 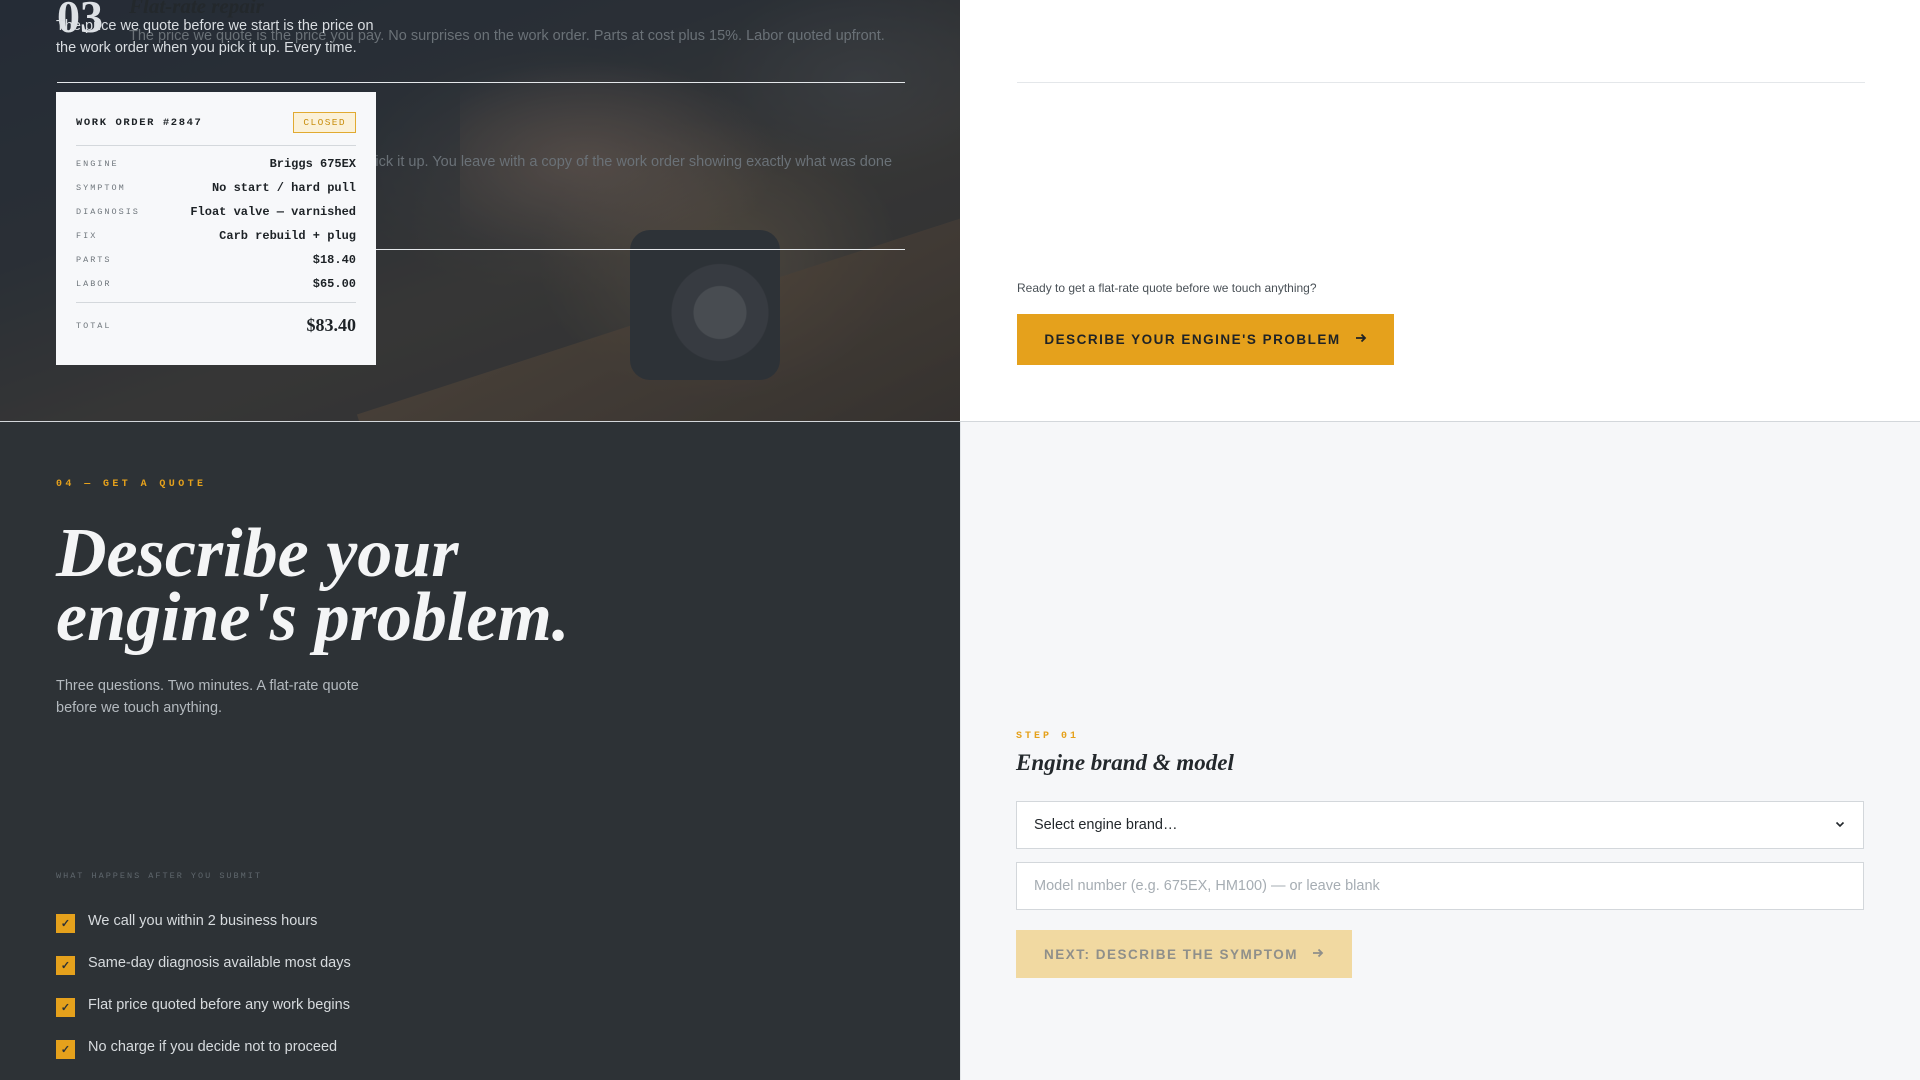 What do you see at coordinates (312, 164) in the screenshot?
I see `row-value: Briggs 675EX` at bounding box center [312, 164].